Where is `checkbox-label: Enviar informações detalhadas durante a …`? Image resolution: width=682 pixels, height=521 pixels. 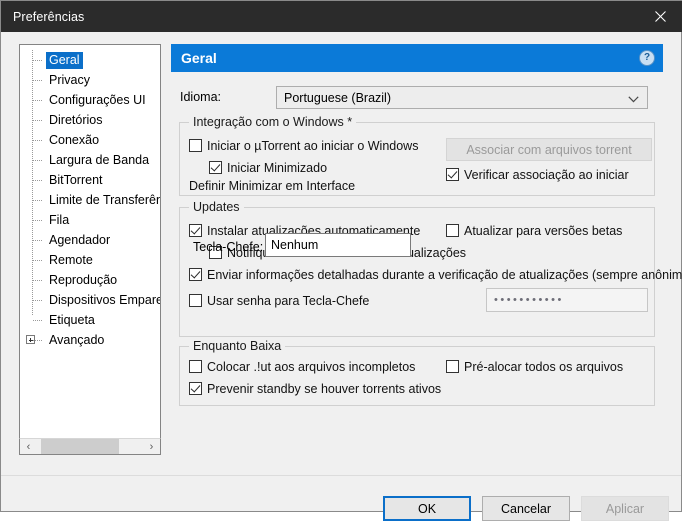
checkbox-label: Enviar informações detalhadas durante a … is located at coordinates (444, 275).